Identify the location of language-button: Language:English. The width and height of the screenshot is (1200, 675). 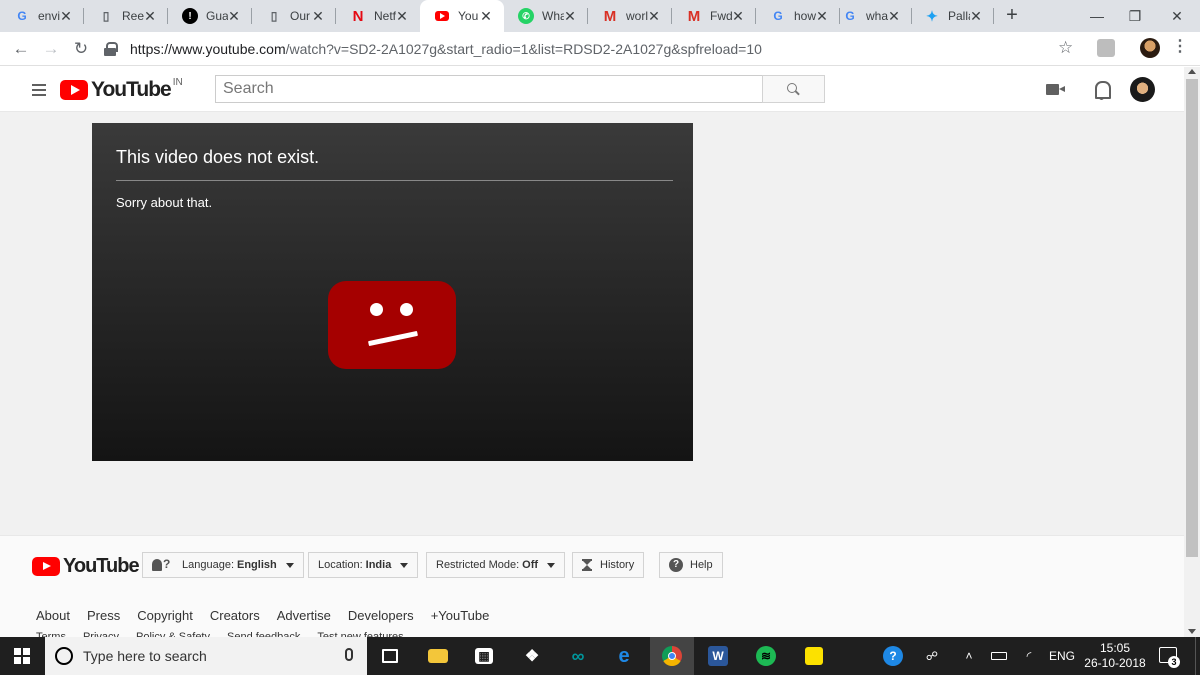
(223, 565).